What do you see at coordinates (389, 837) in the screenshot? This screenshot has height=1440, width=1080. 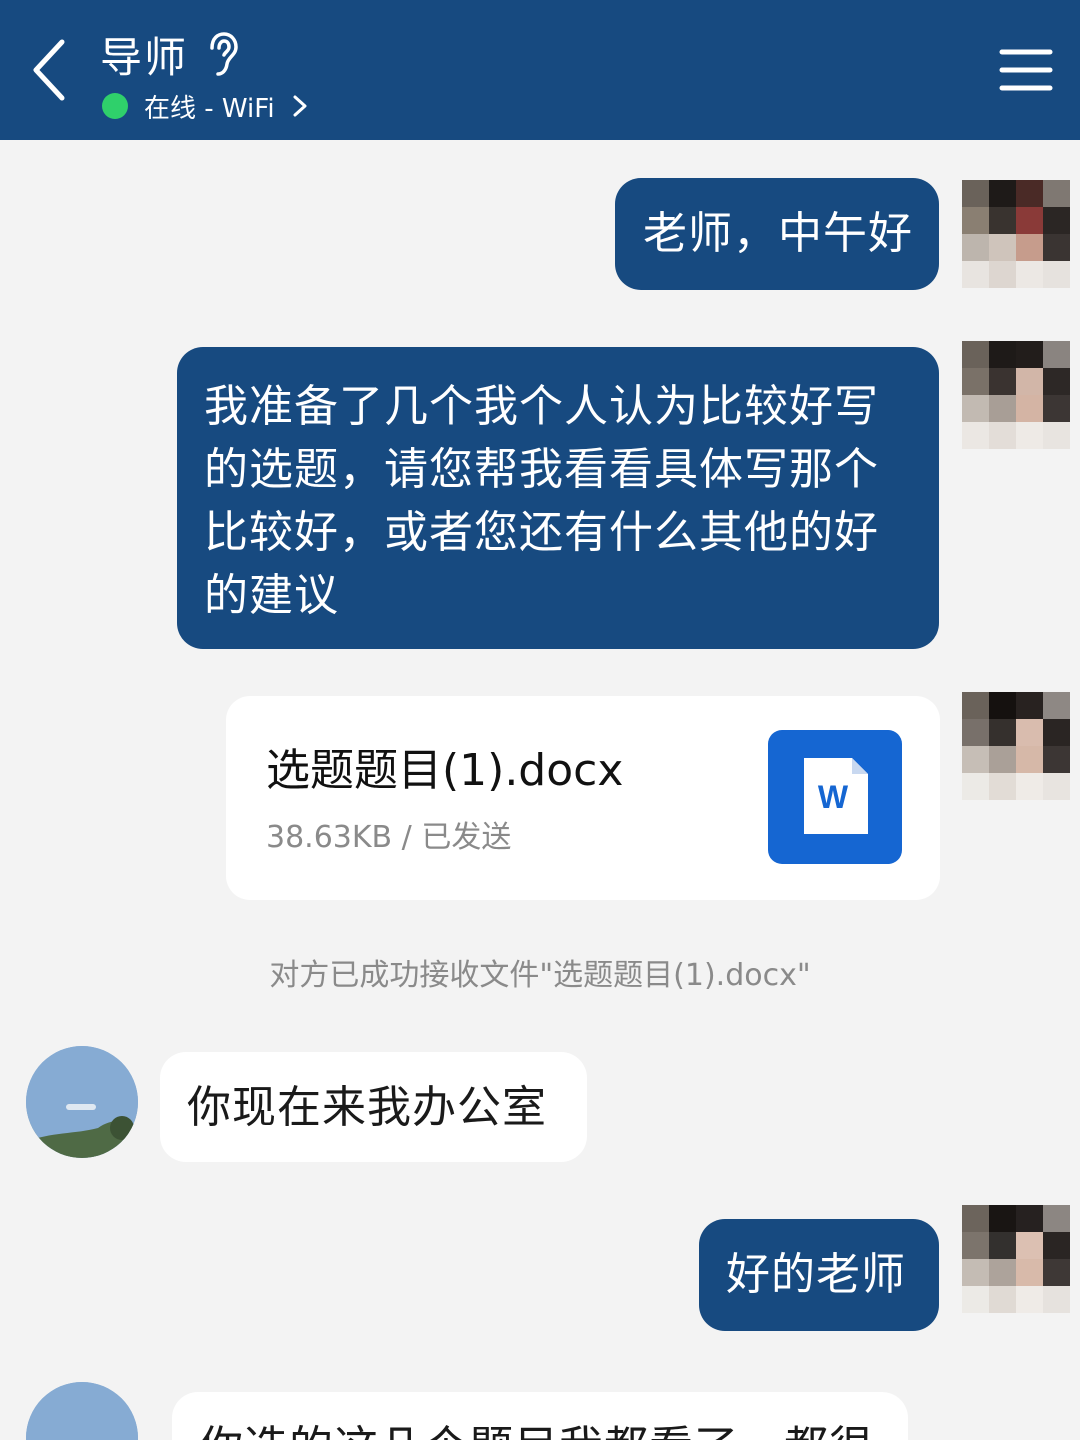 I see `file-size-status: 38.63KB / 已发送` at bounding box center [389, 837].